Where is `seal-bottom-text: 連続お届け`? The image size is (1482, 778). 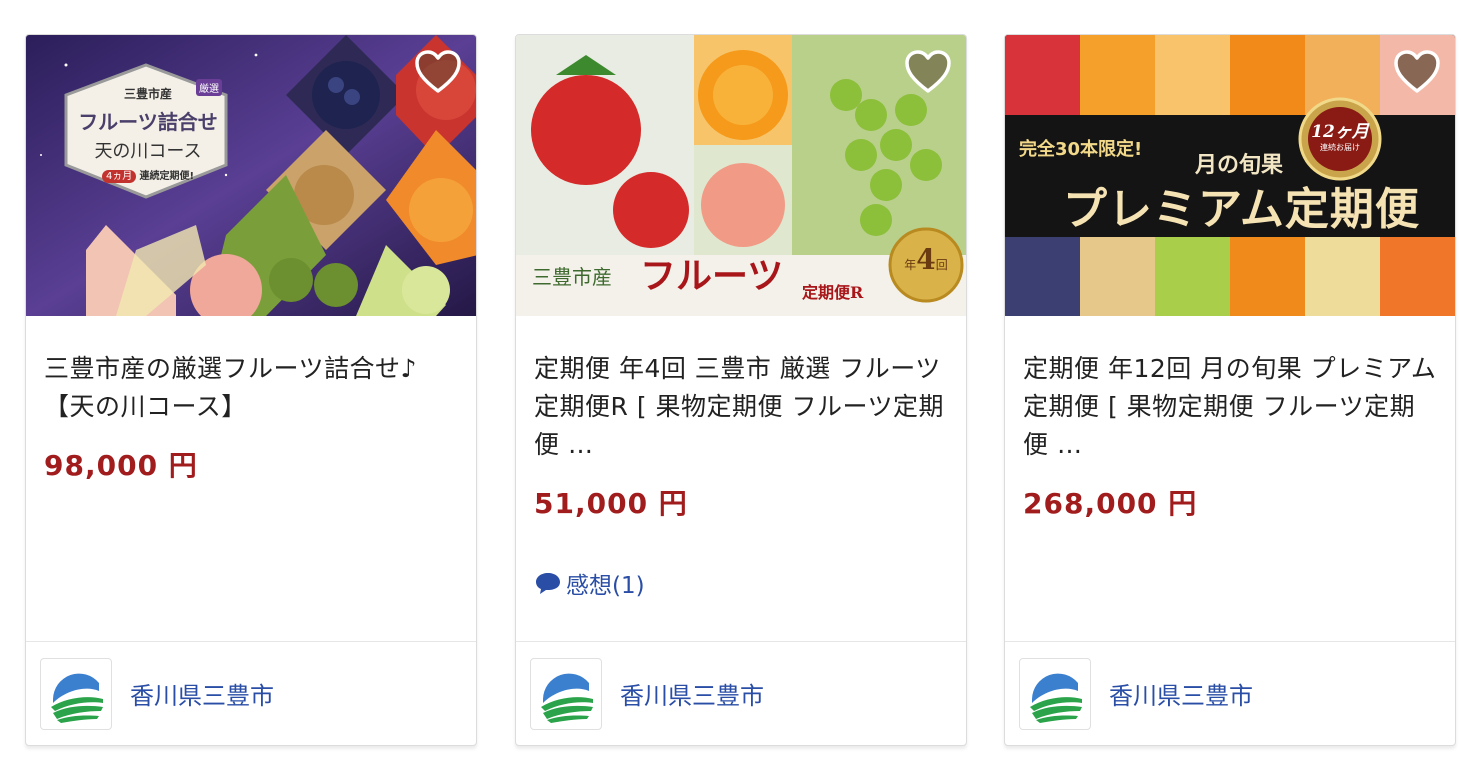 seal-bottom-text: 連続お届け is located at coordinates (1340, 147).